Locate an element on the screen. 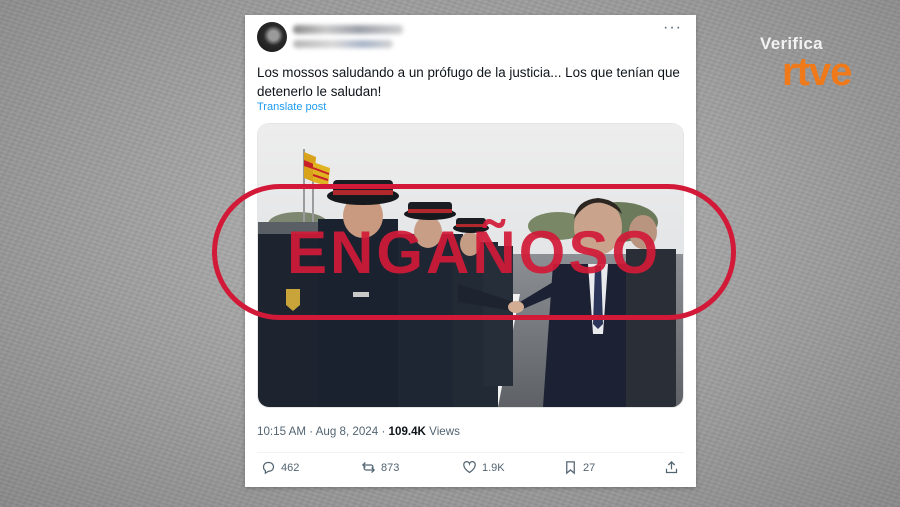  logo-rtve-text: rtve is located at coordinates (817, 72).